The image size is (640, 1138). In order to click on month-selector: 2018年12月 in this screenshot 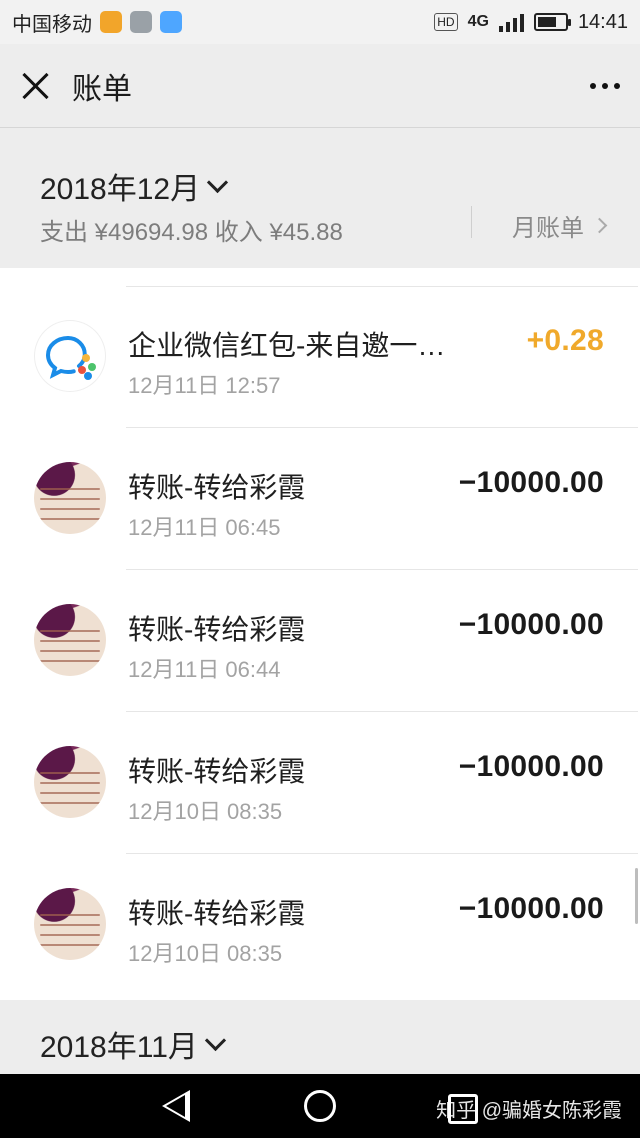, I will do `click(134, 186)`.